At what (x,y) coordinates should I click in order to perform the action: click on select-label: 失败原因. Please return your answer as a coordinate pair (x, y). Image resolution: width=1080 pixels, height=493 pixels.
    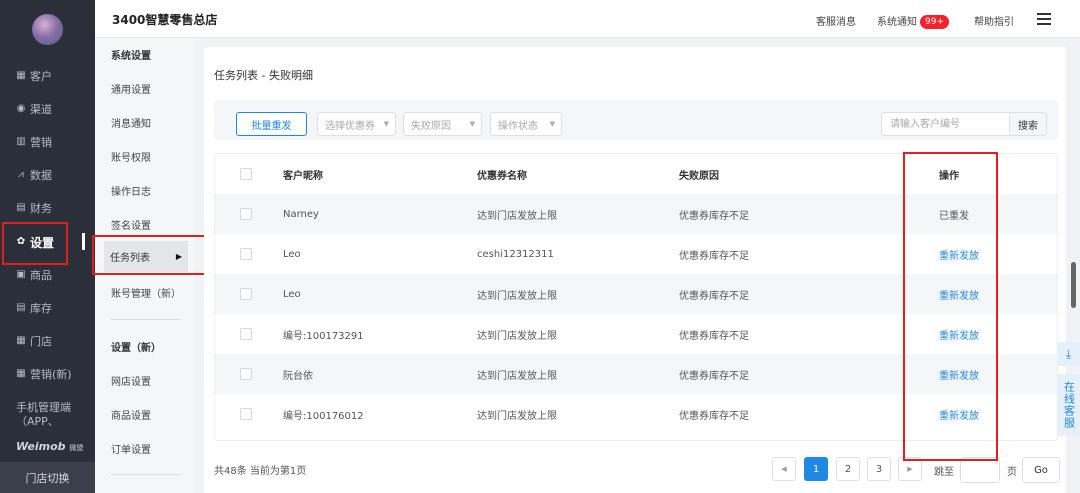
    Looking at the image, I should click on (431, 126).